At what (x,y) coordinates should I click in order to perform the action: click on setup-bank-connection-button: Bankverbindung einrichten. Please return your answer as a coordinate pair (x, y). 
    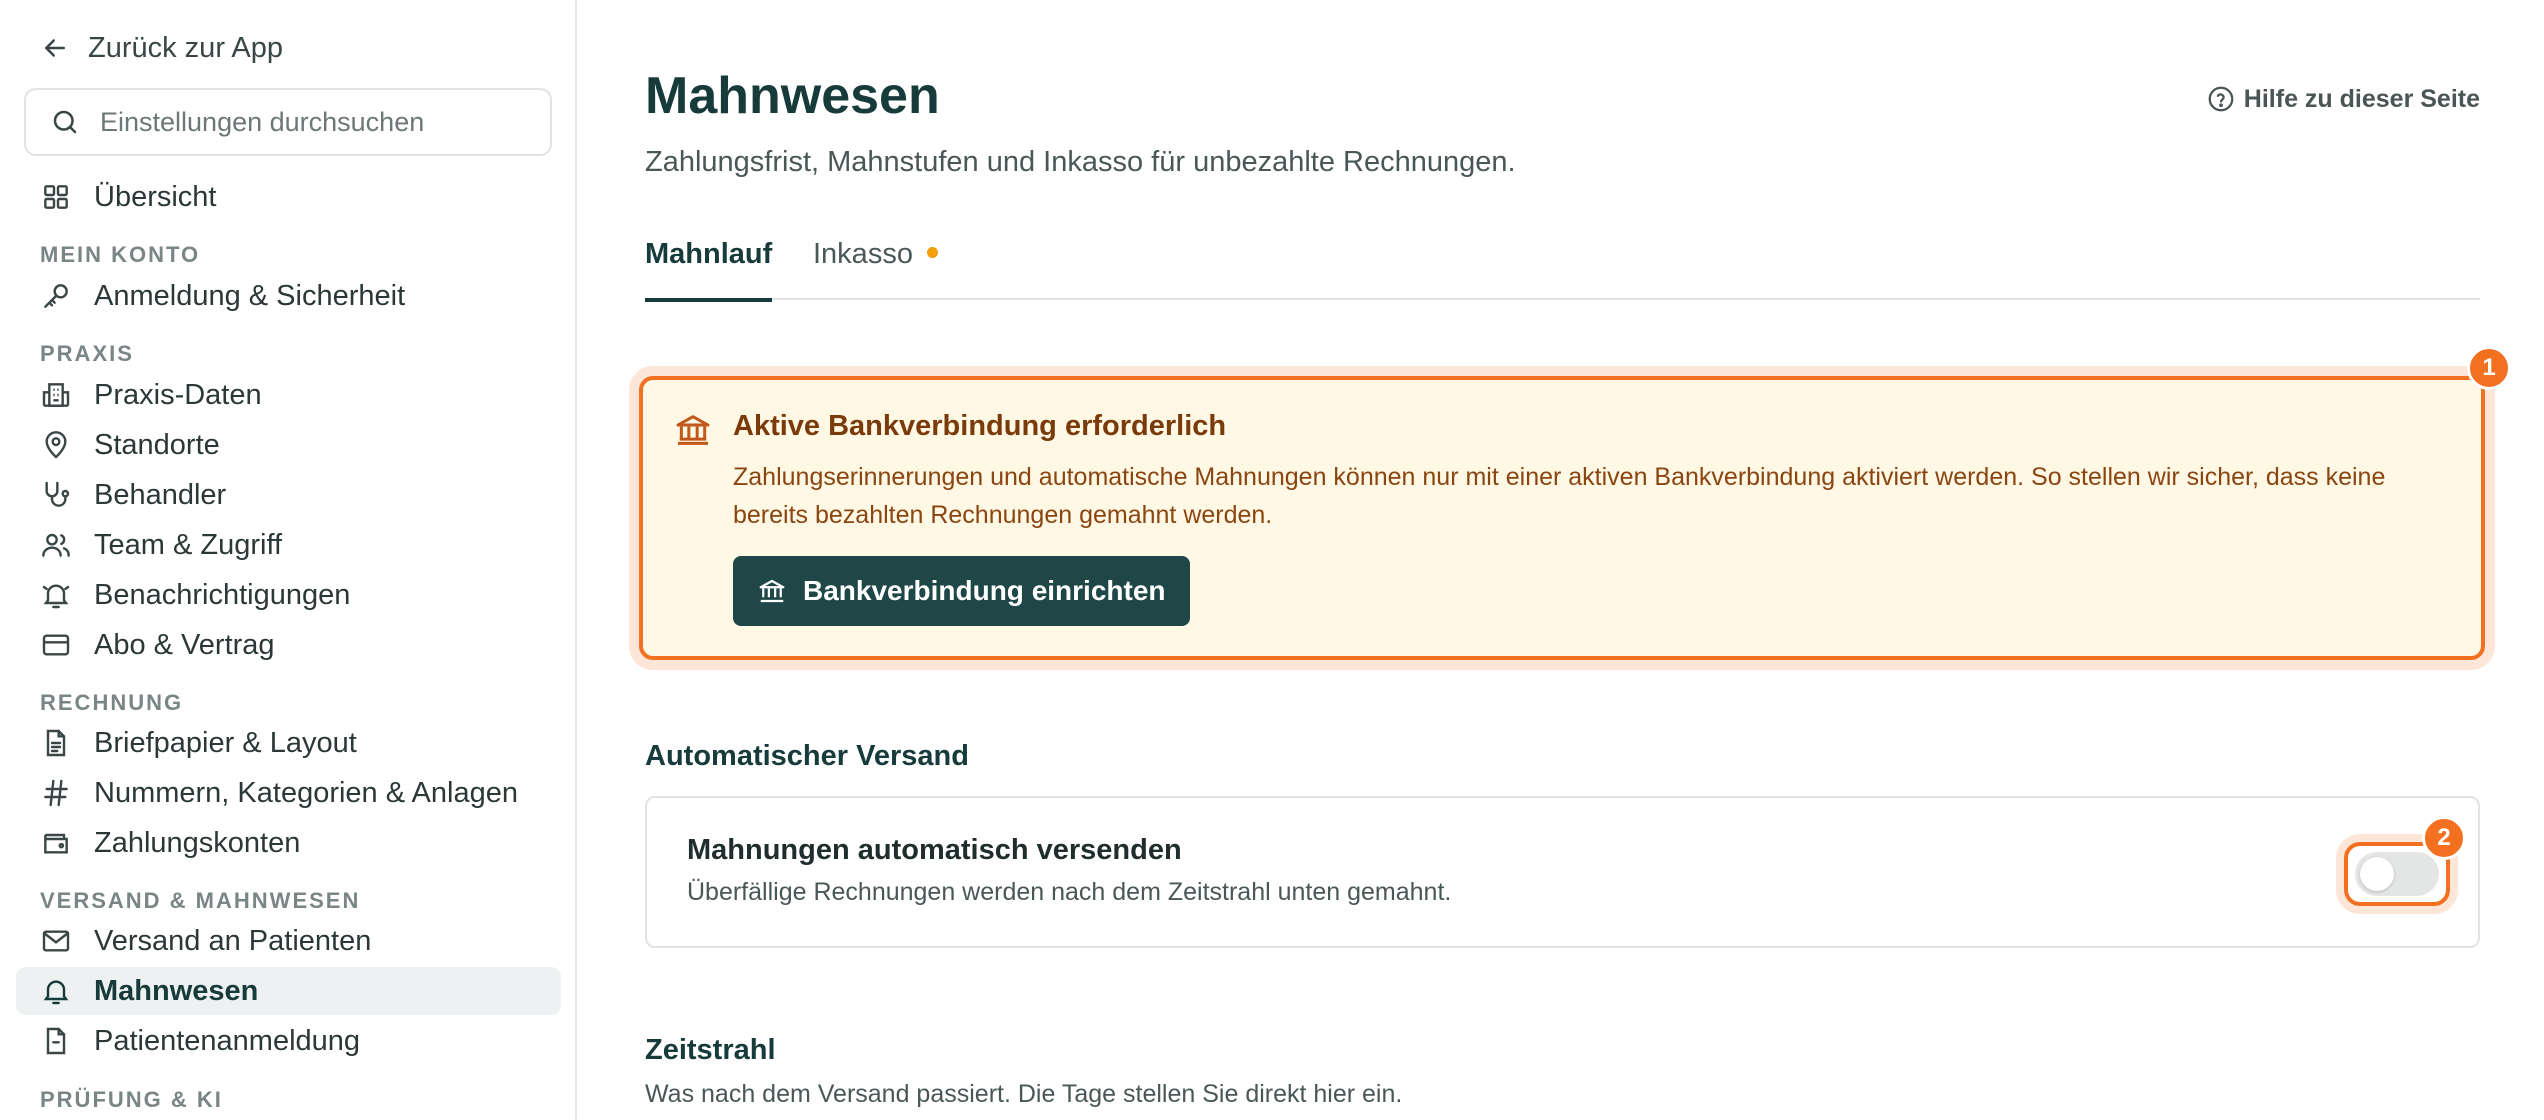
    Looking at the image, I should click on (961, 591).